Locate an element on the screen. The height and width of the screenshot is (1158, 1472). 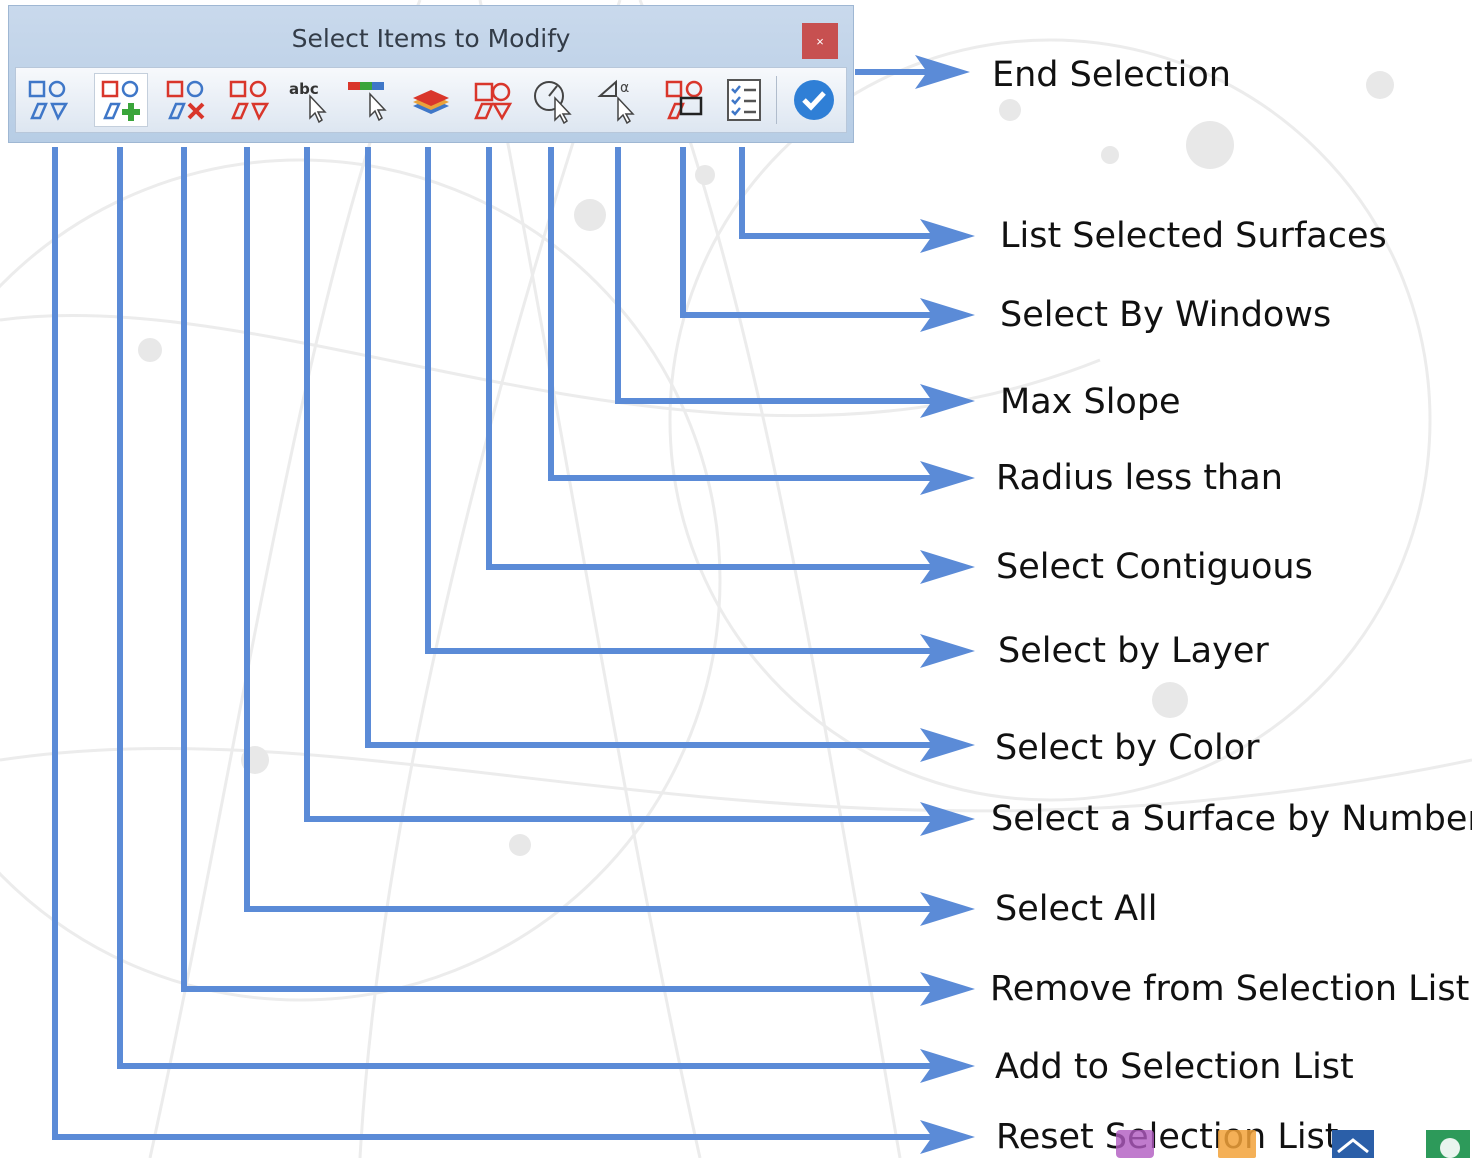
reset-selection-list-button is located at coordinates (48, 100).